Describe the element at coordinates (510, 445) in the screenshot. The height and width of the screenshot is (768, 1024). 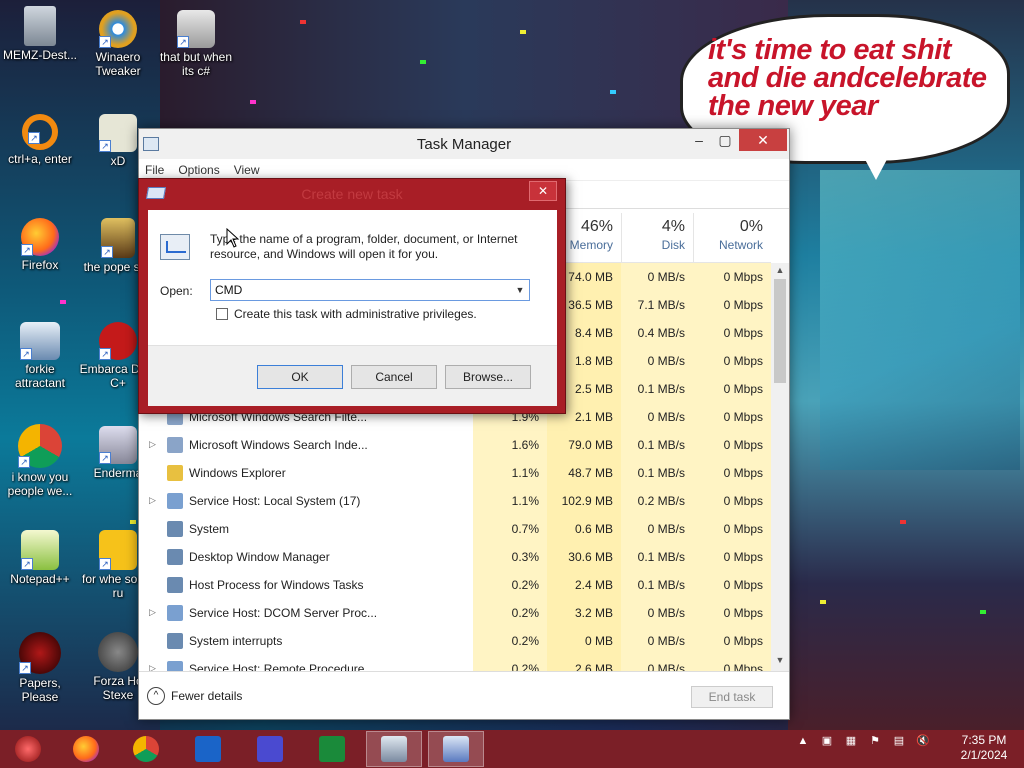
I see `process-cpu: 1.6%` at that location.